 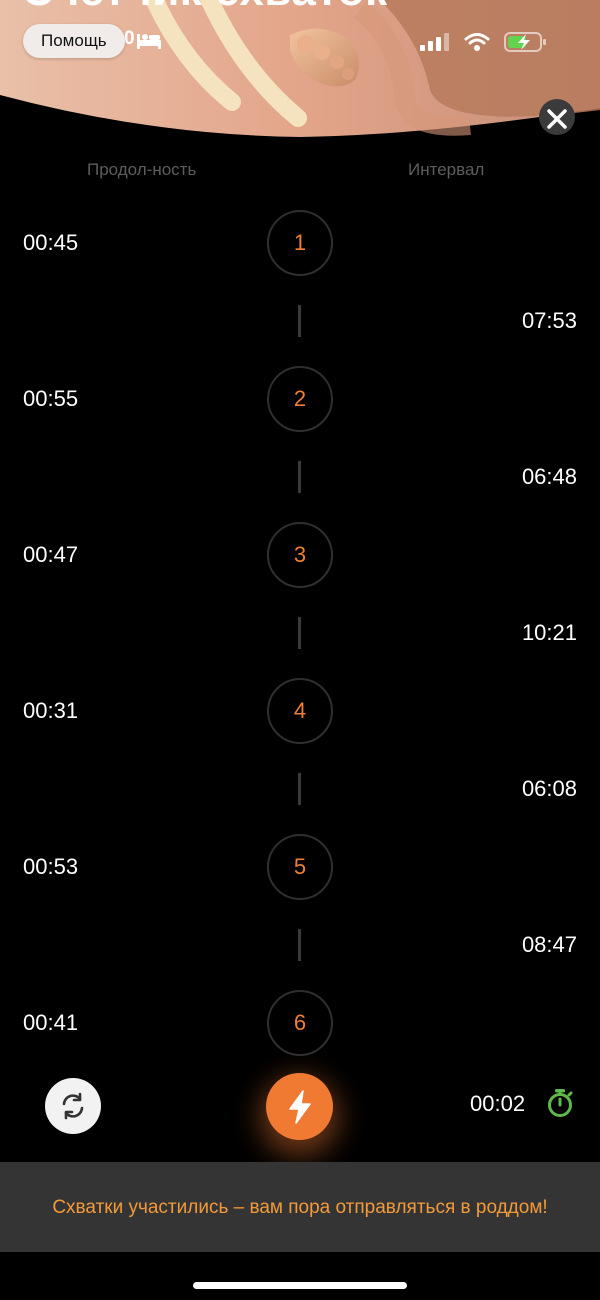 I want to click on page-title: Счетчик схваток, so click(x=205, y=8).